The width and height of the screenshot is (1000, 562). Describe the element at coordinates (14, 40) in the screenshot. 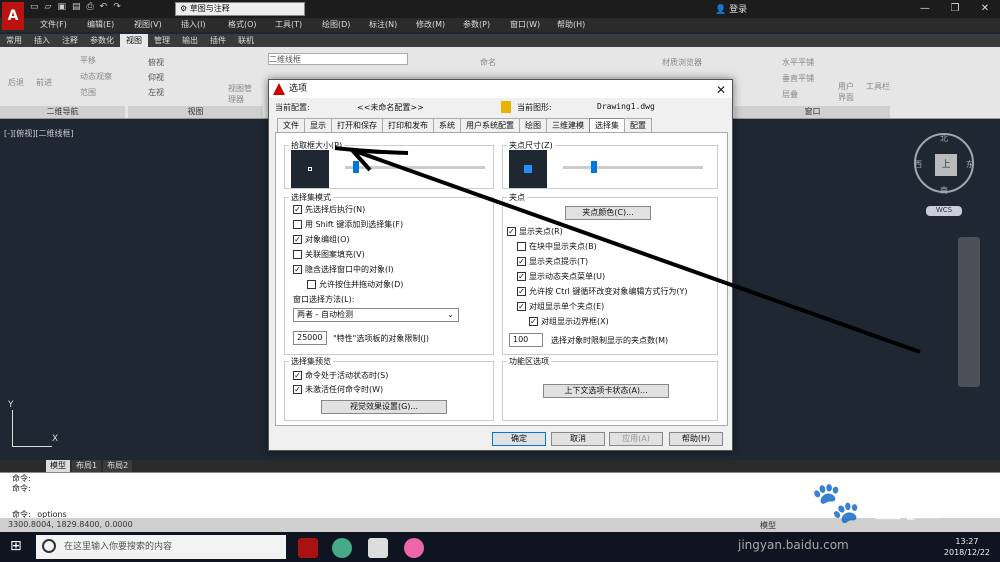

I see `tab-home: 常用` at that location.